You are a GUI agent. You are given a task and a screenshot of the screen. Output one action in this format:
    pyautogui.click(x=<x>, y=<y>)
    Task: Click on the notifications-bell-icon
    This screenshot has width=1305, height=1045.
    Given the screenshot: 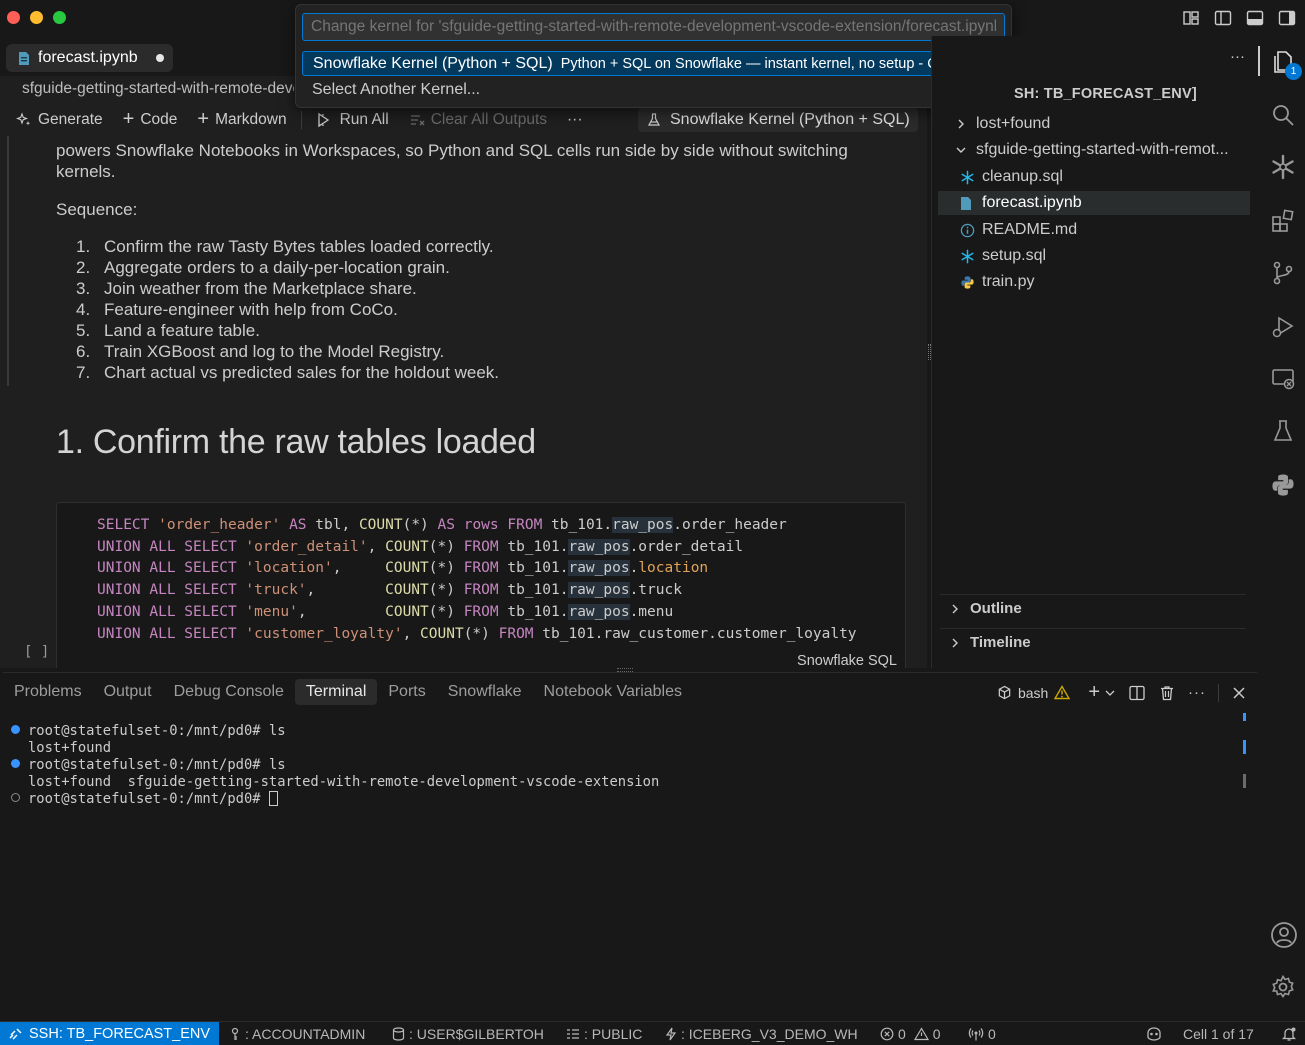 What is the action you would take?
    pyautogui.click(x=1289, y=1034)
    